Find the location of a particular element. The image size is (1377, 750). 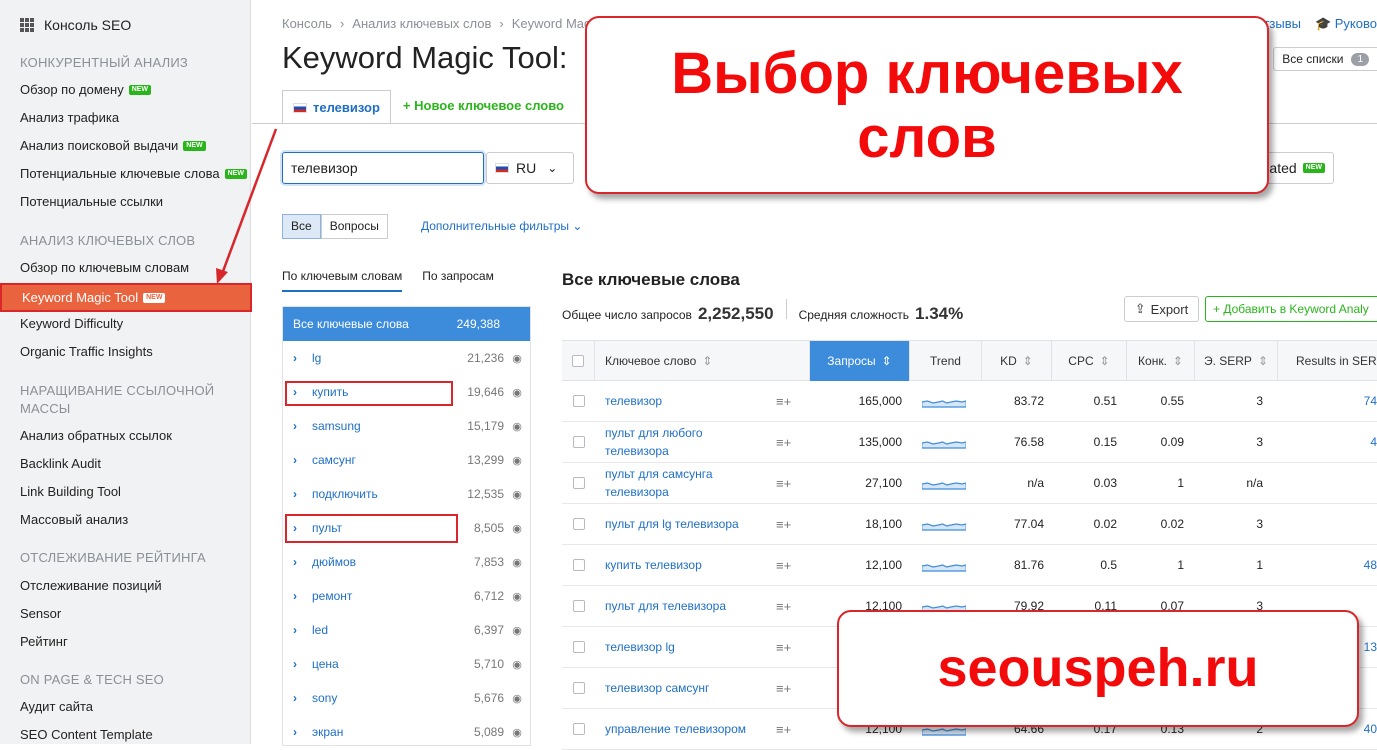

select-all-checkbox is located at coordinates (578, 361).